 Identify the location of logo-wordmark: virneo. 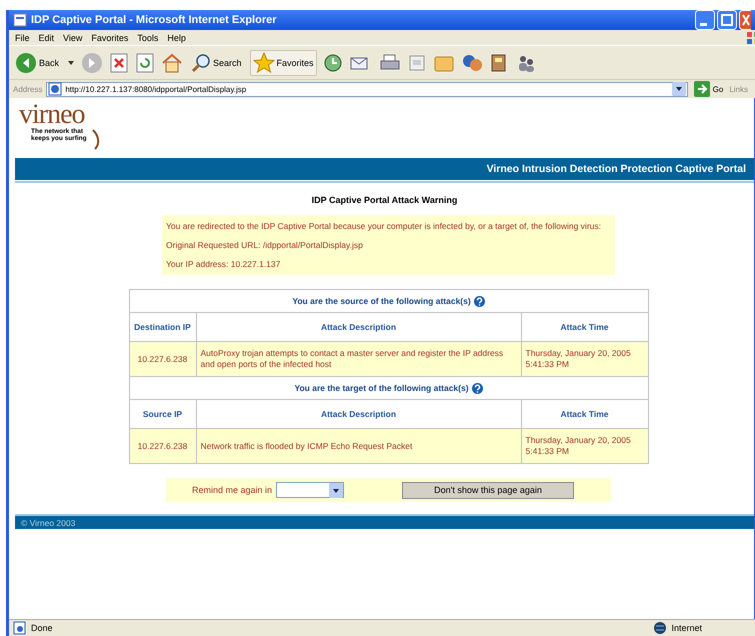
(52, 115).